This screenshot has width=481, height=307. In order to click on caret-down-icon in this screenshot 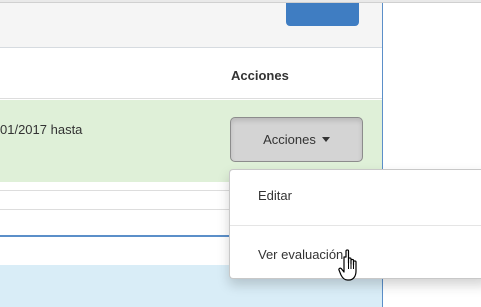, I will do `click(325, 139)`.